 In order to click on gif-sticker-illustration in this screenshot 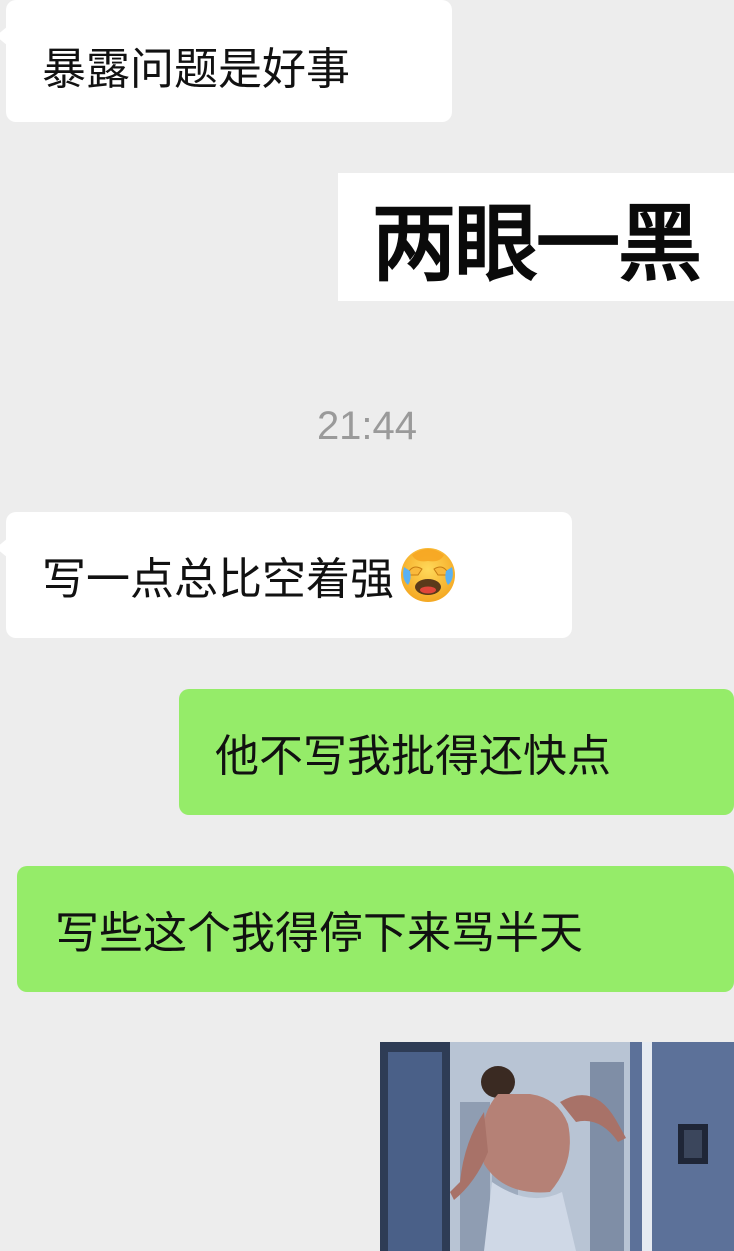, I will do `click(557, 1146)`.